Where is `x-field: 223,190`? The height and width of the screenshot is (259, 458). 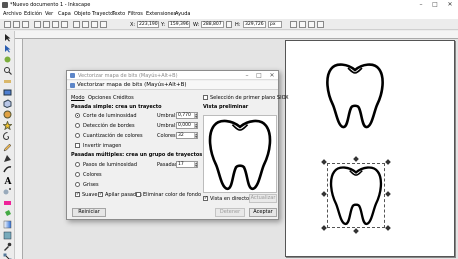 x-field: 223,190 is located at coordinates (148, 24).